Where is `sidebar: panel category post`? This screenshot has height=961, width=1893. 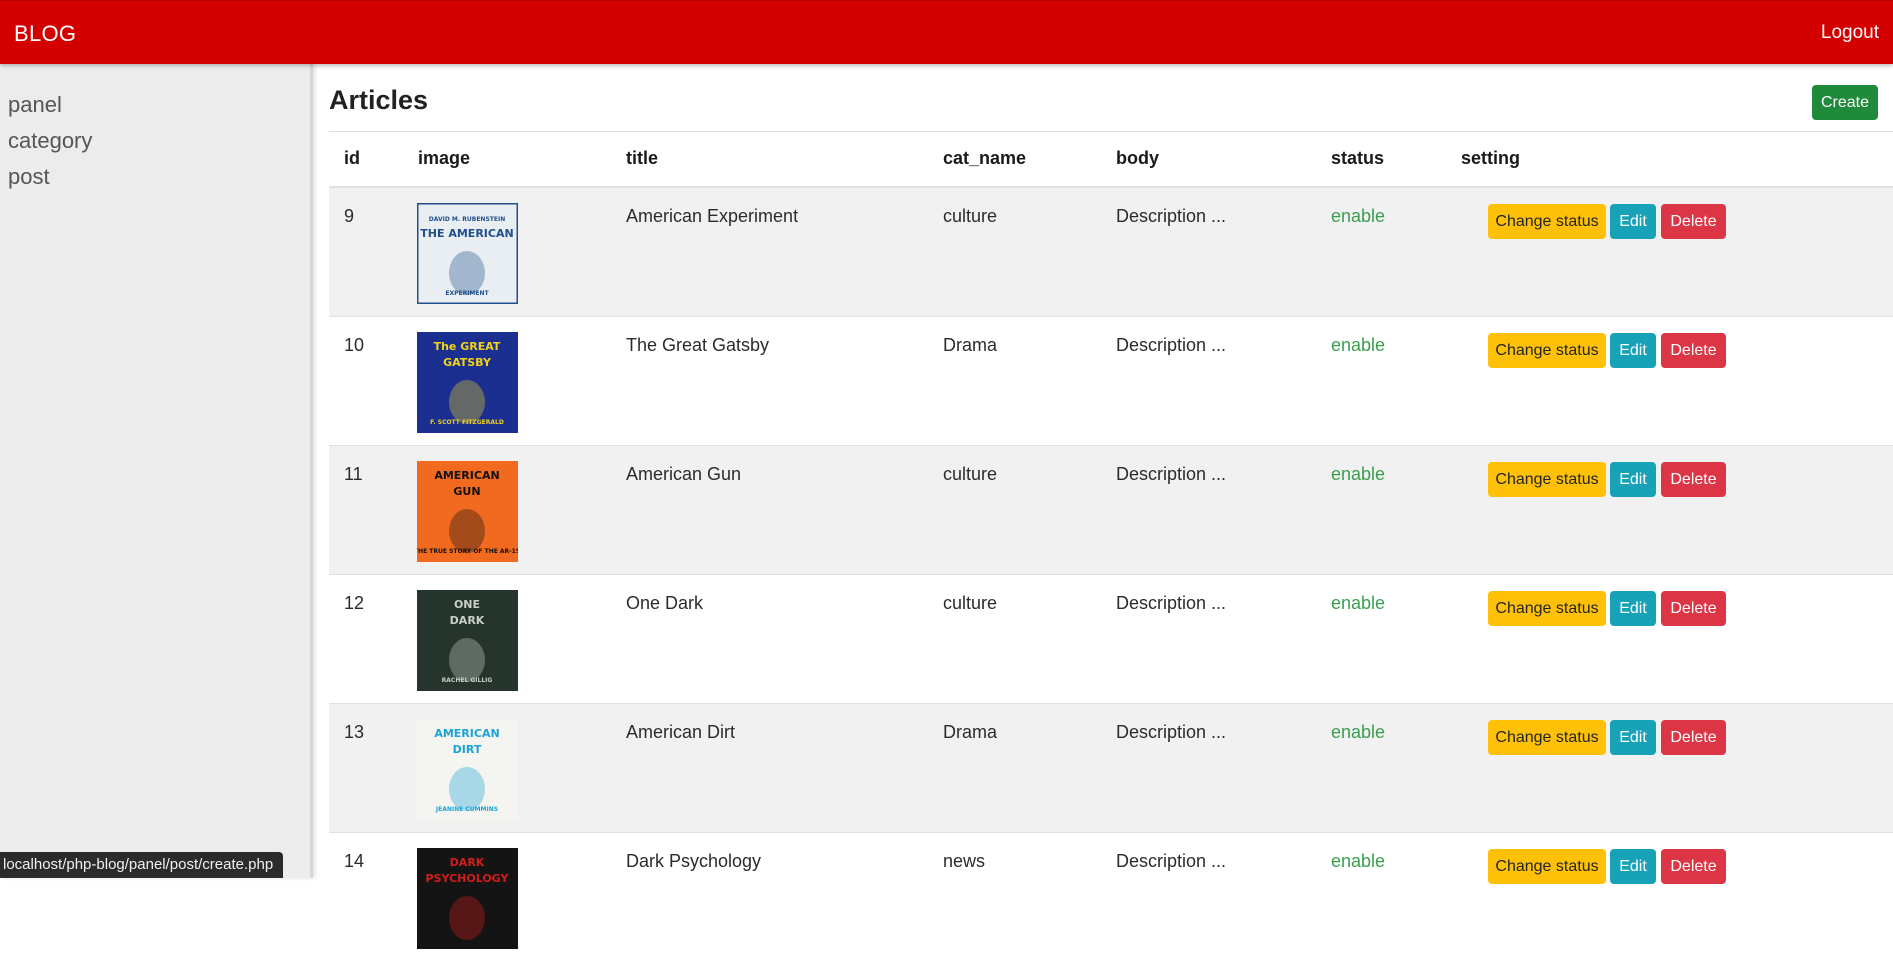
sidebar: panel category post is located at coordinates (156, 471).